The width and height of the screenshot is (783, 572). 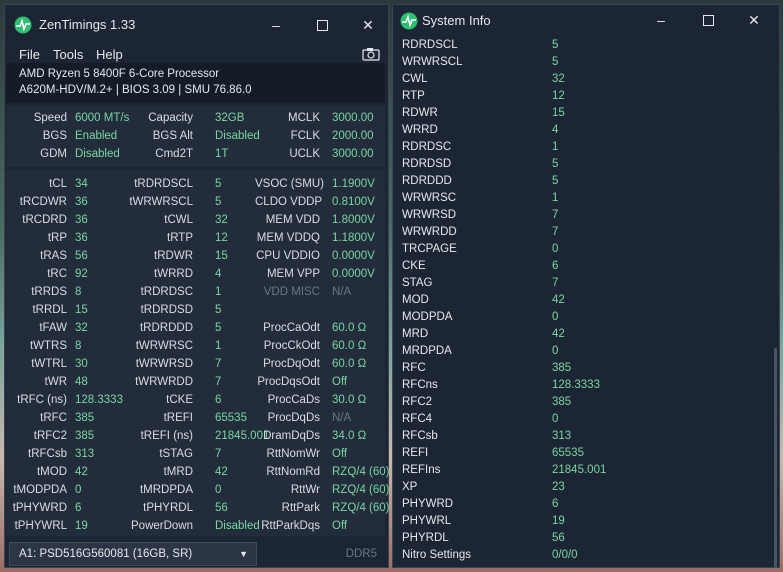 I want to click on label-gdm: GDM, so click(x=53, y=154).